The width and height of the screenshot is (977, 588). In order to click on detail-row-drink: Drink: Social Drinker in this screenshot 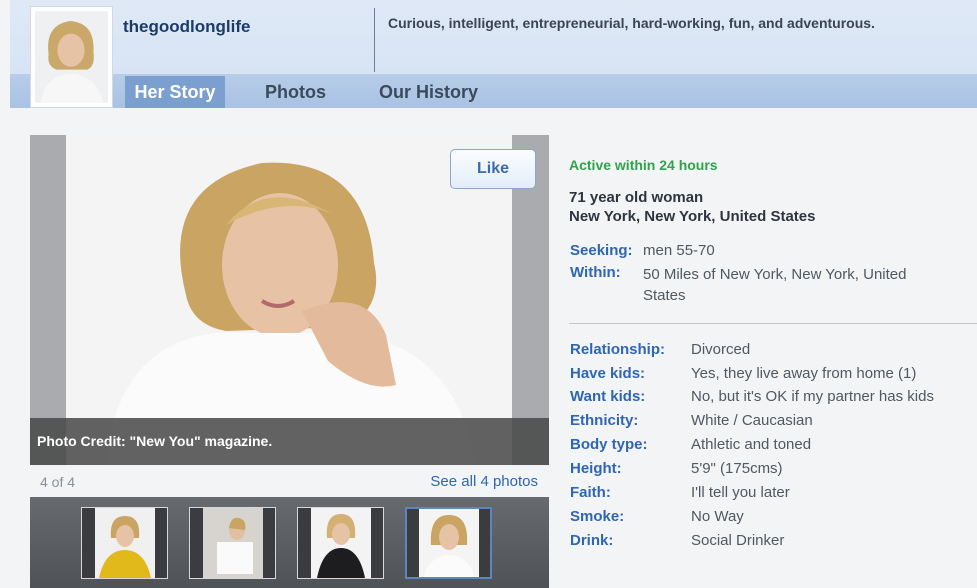, I will do `click(773, 544)`.